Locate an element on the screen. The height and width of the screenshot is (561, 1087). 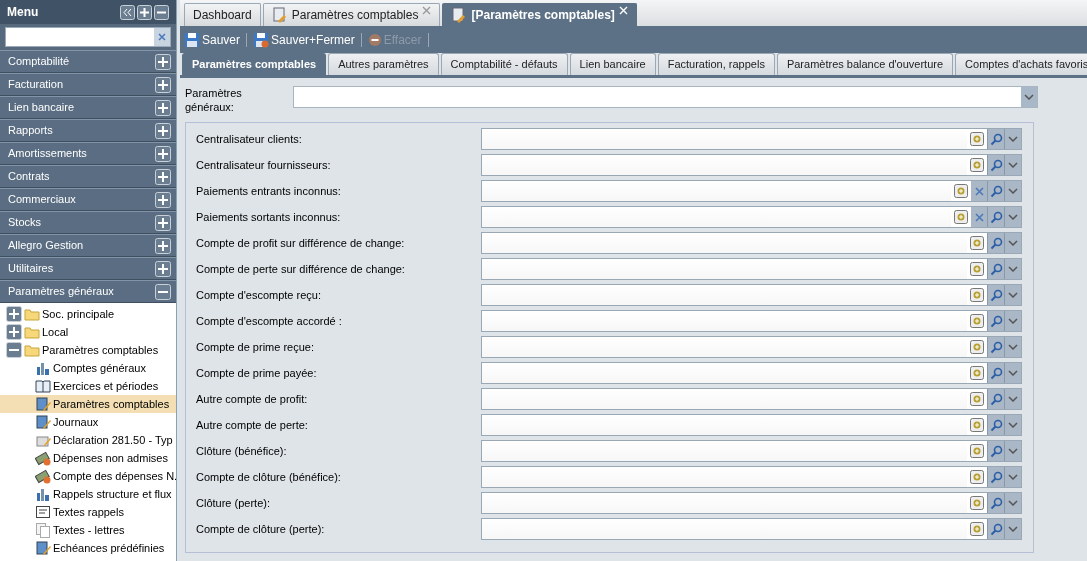
expand-all-icon is located at coordinates (144, 12).